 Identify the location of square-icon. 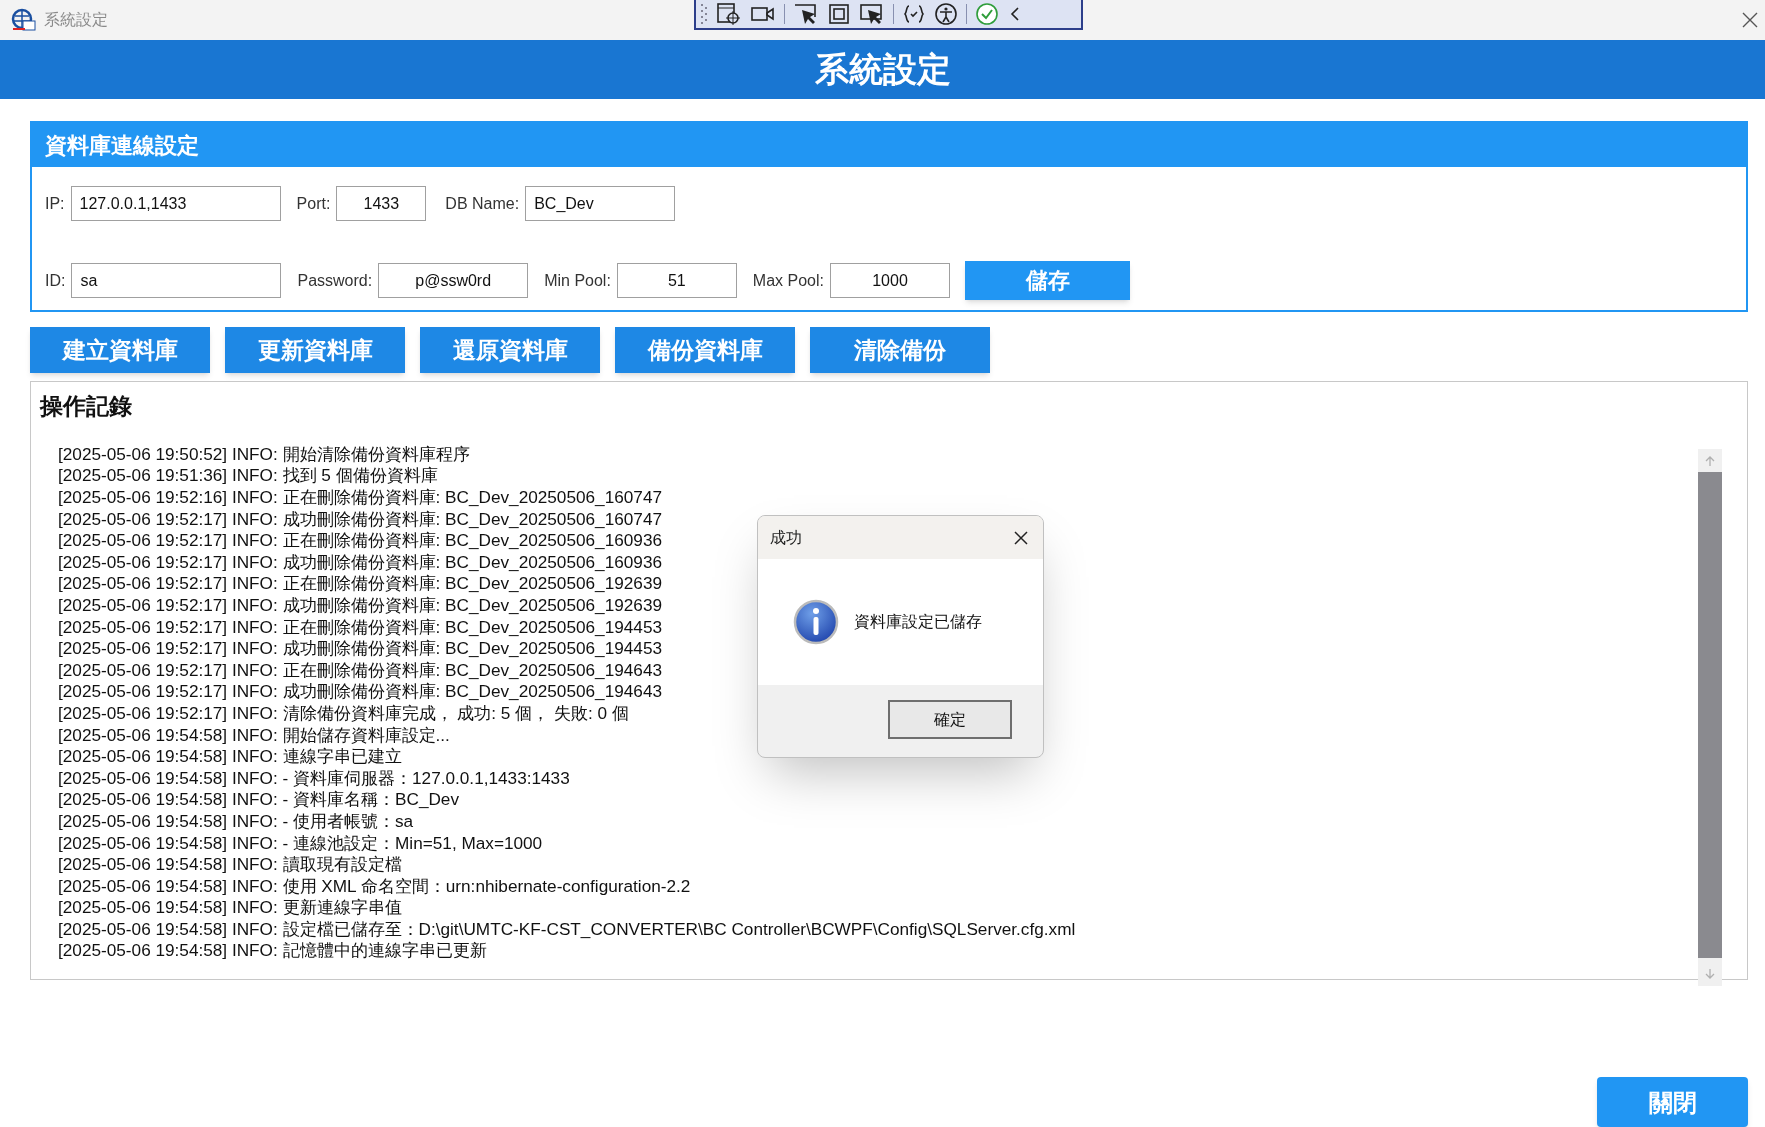
(839, 14).